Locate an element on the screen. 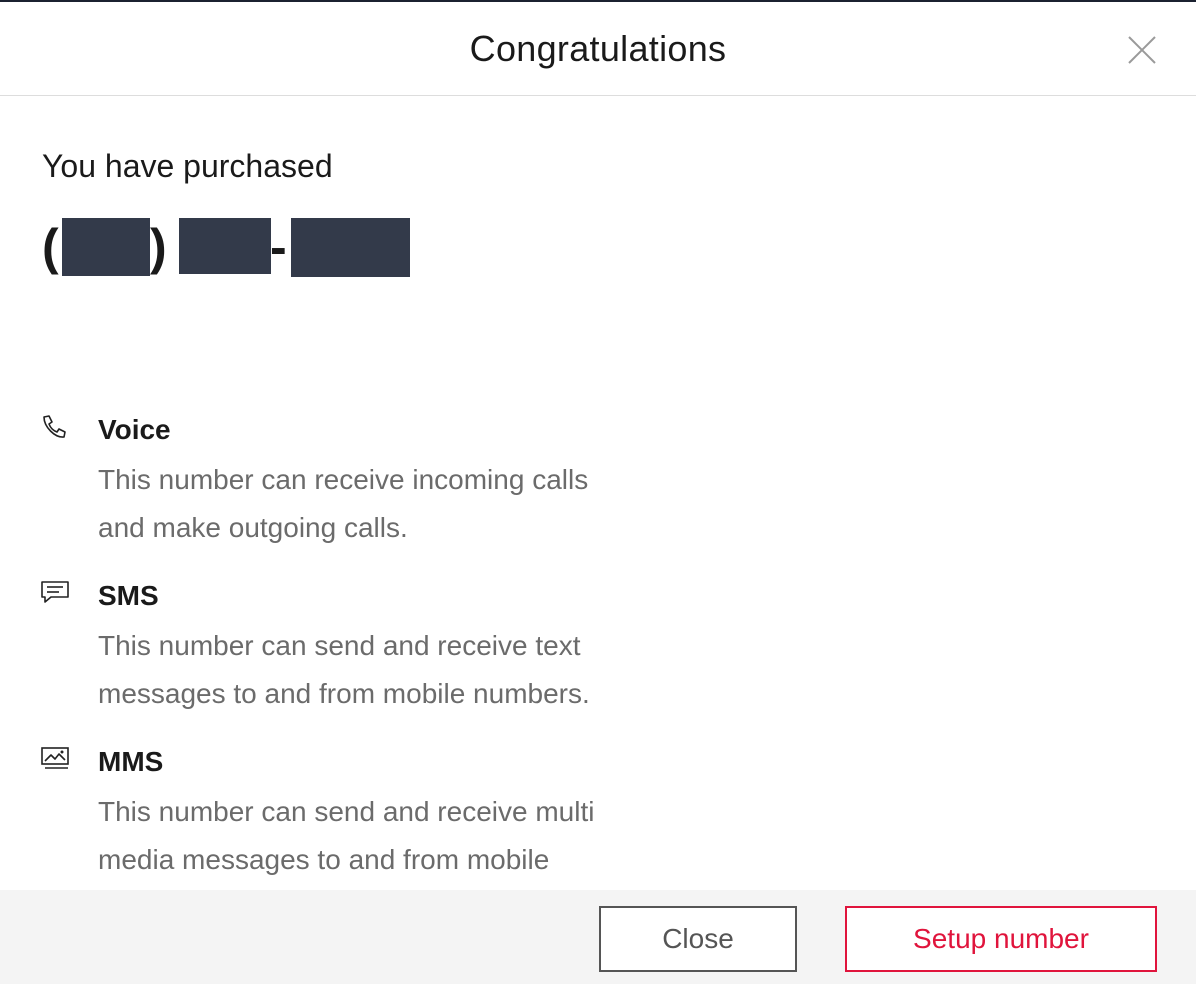 This screenshot has width=1196, height=984. redacted-line-number is located at coordinates (350, 247).